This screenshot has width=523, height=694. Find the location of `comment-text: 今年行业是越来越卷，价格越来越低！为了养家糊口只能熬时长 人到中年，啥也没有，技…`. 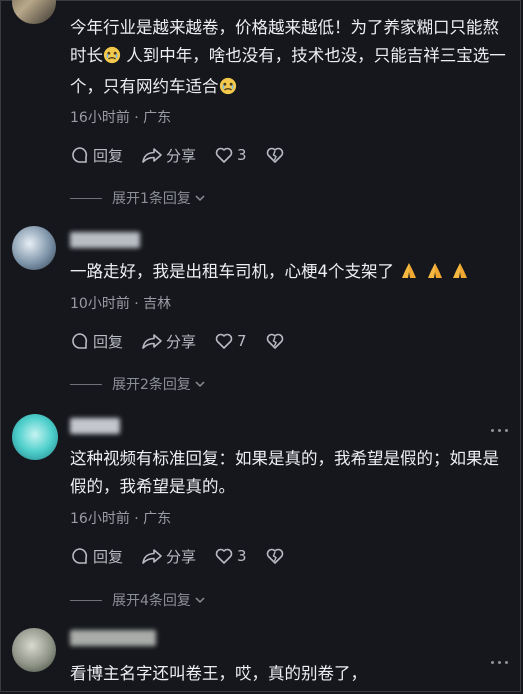

comment-text: 今年行业是越来越卷，价格越来越低！为了养家糊口只能熬时长 人到中年，啥也没有，技… is located at coordinates (290, 59).